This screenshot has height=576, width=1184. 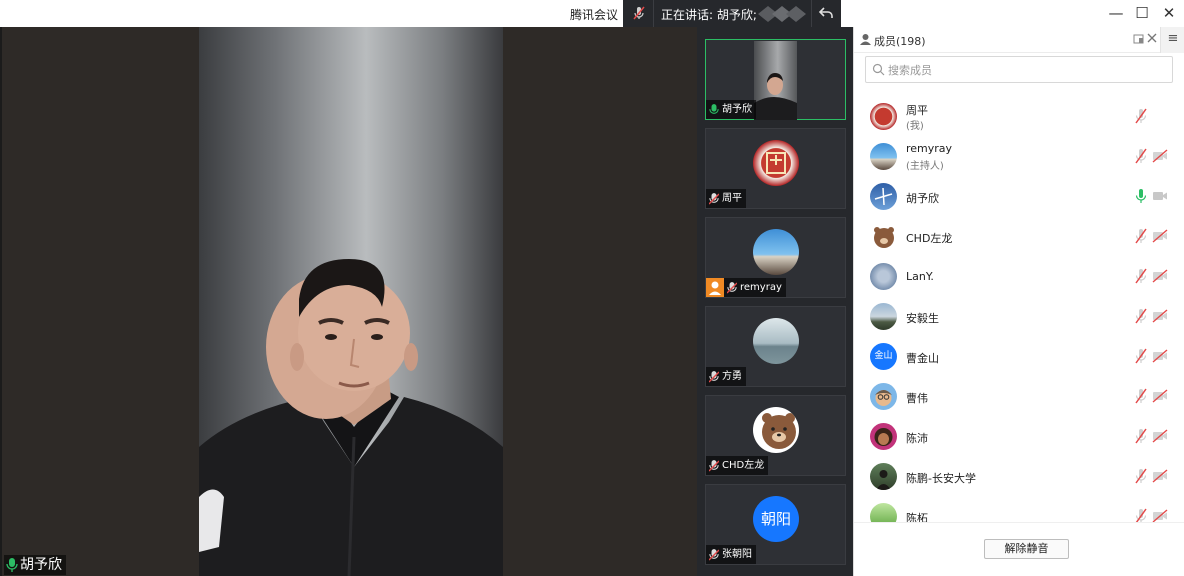 What do you see at coordinates (1023, 70) in the screenshot?
I see `search-input` at bounding box center [1023, 70].